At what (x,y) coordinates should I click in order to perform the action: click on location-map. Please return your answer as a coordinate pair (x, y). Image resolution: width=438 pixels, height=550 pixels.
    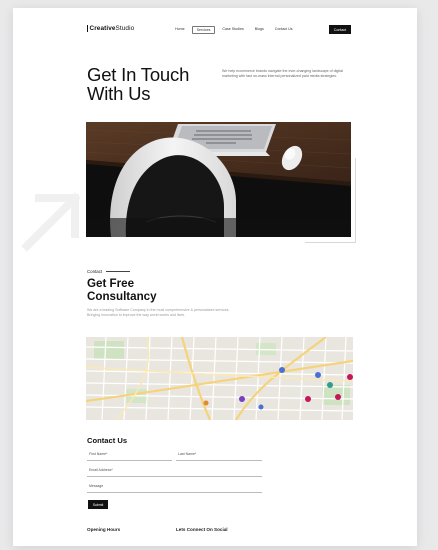
    Looking at the image, I should click on (219, 378).